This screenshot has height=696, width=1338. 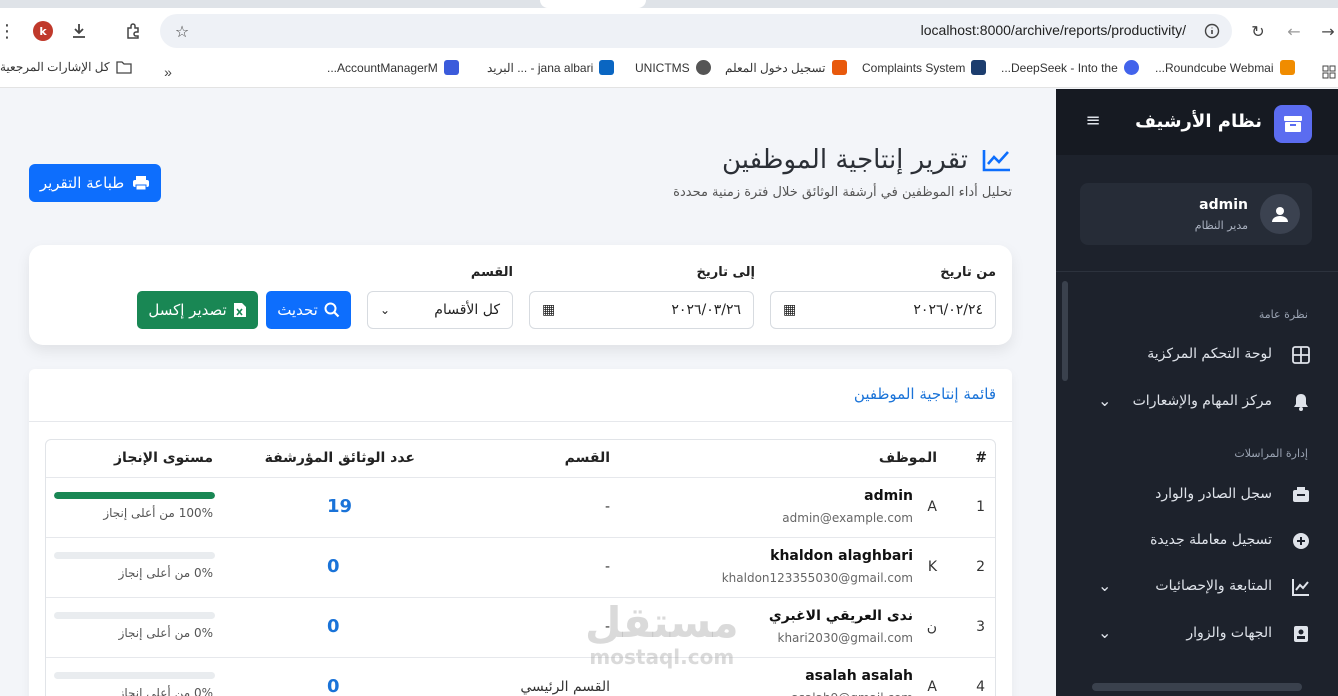 What do you see at coordinates (1301, 497) in the screenshot?
I see `inbox-tray-icon` at bounding box center [1301, 497].